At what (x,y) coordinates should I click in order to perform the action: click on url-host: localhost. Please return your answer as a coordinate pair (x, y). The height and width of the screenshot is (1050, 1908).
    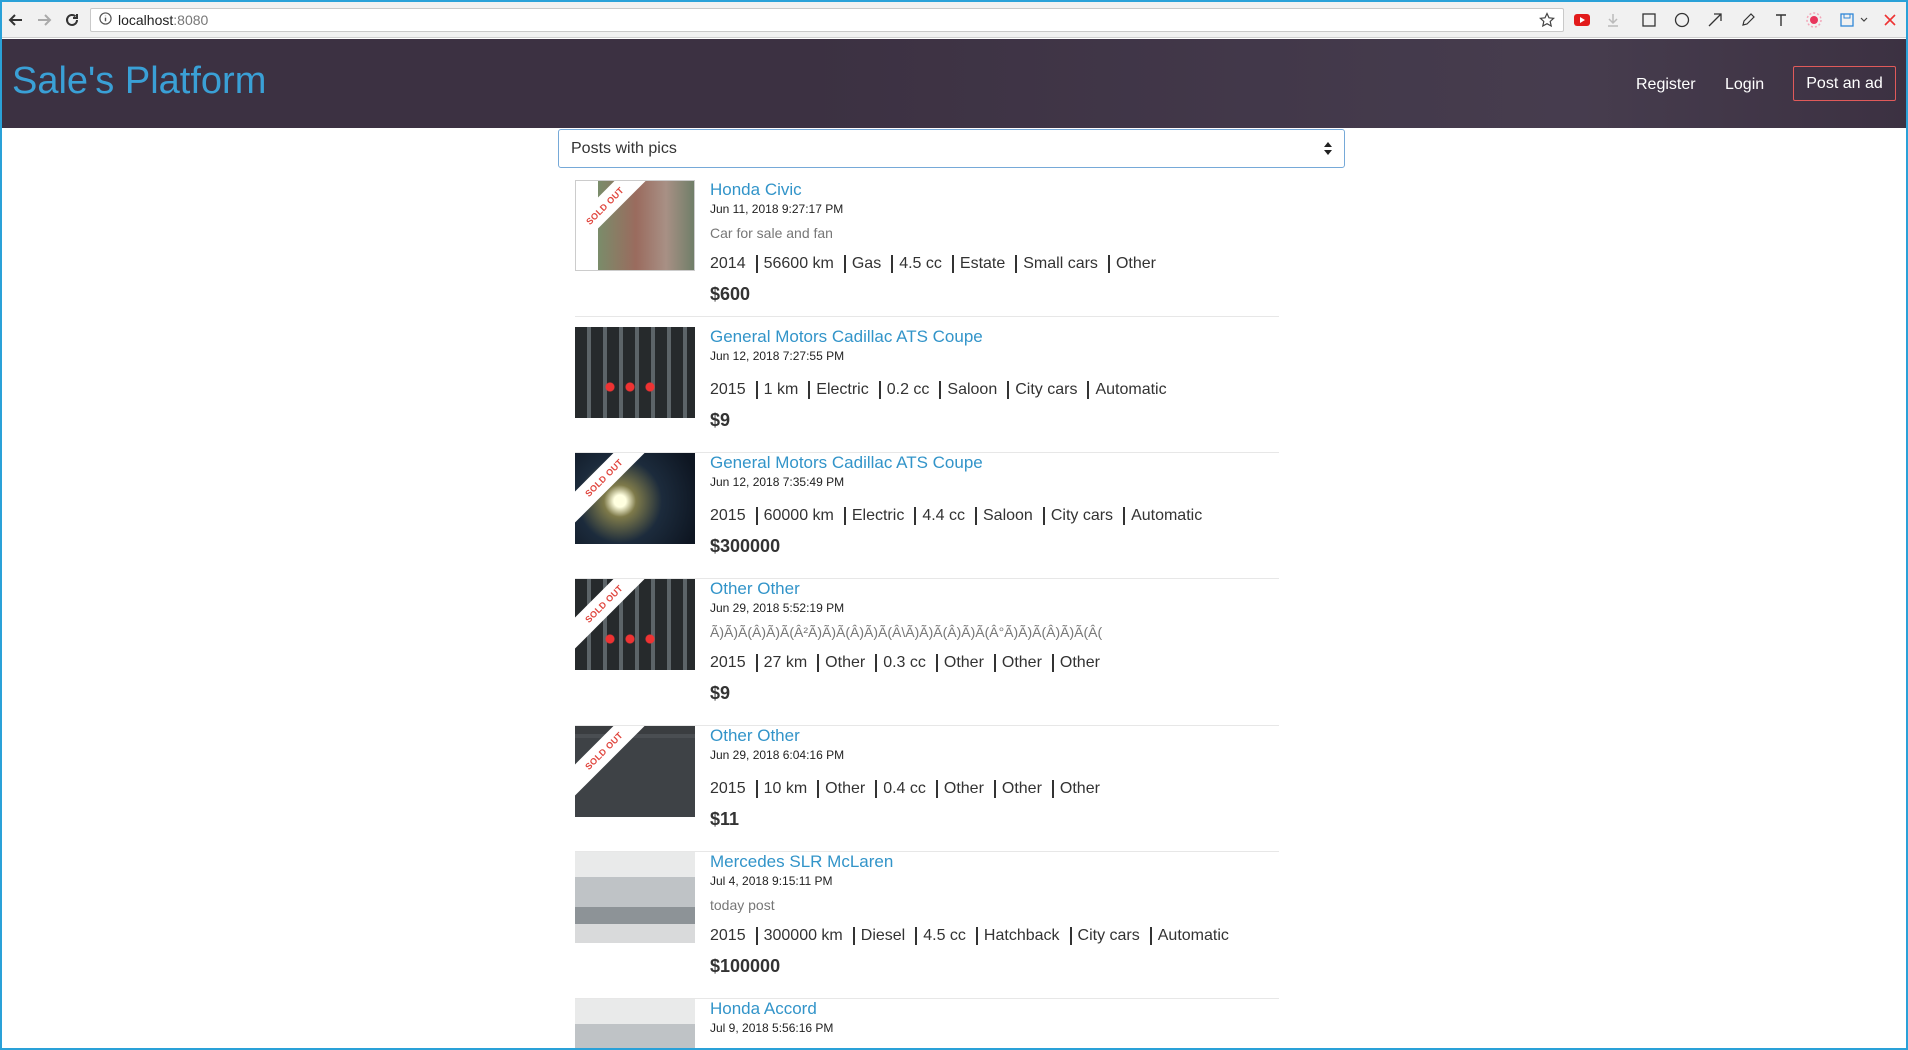
    Looking at the image, I should click on (146, 20).